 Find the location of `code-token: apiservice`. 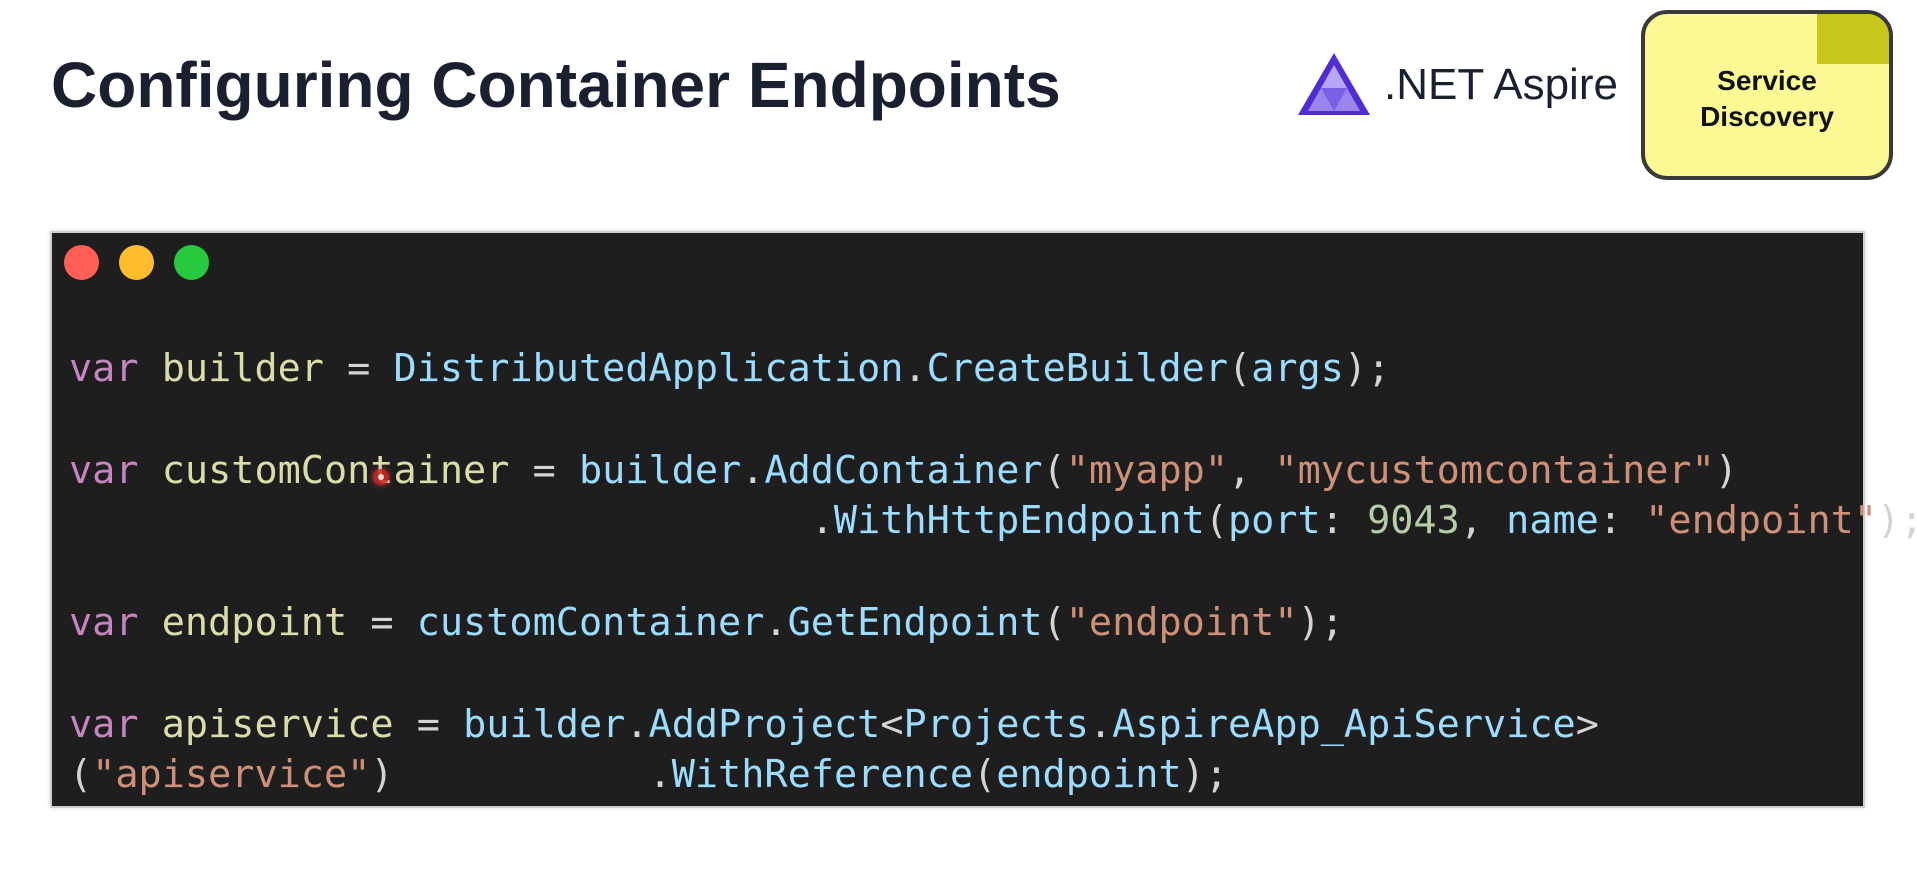

code-token: apiservice is located at coordinates (277, 724).